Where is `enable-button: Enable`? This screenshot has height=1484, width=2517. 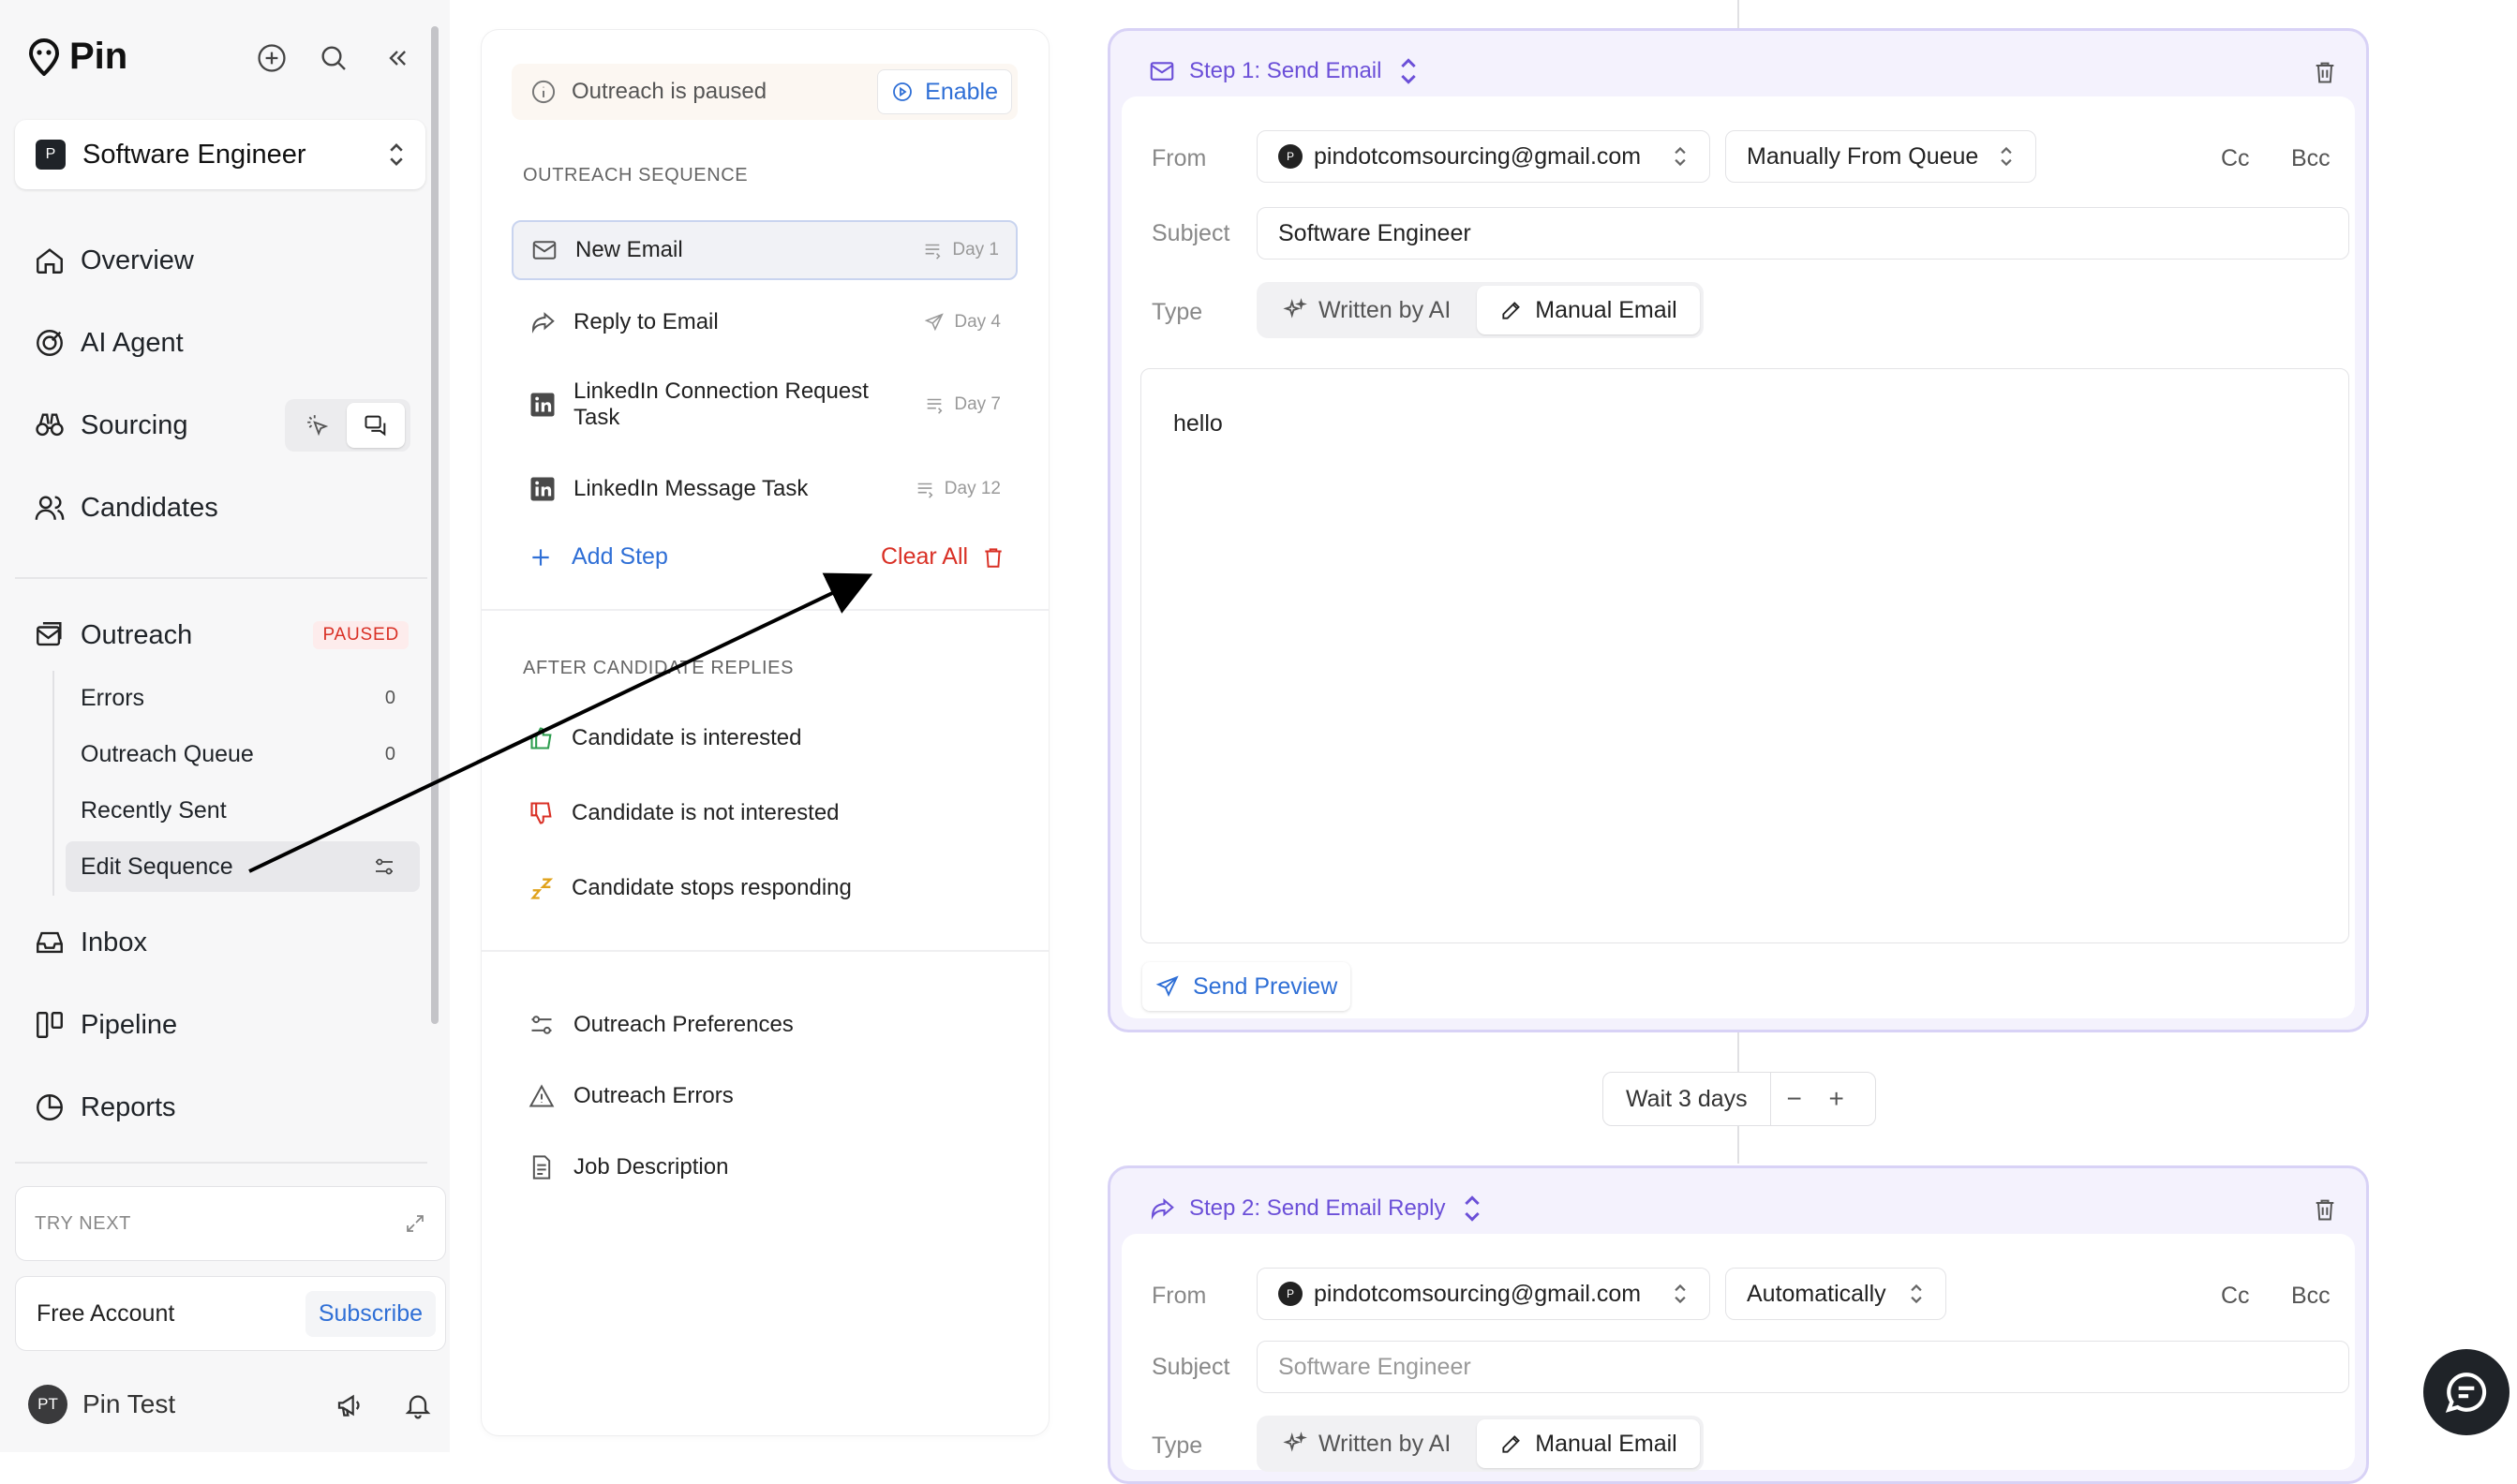 enable-button: Enable is located at coordinates (944, 91).